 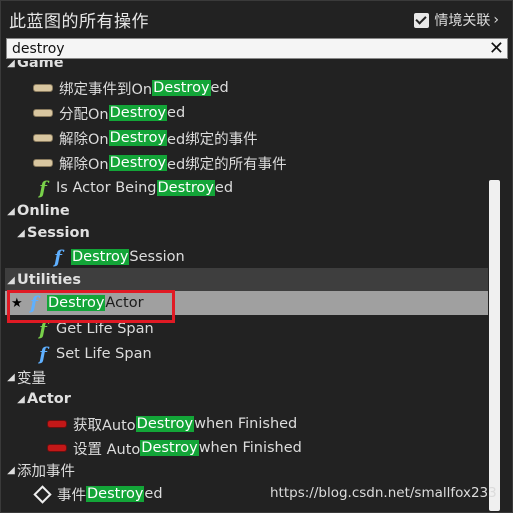 What do you see at coordinates (246, 233) in the screenshot?
I see `category-session: ◢ Session` at bounding box center [246, 233].